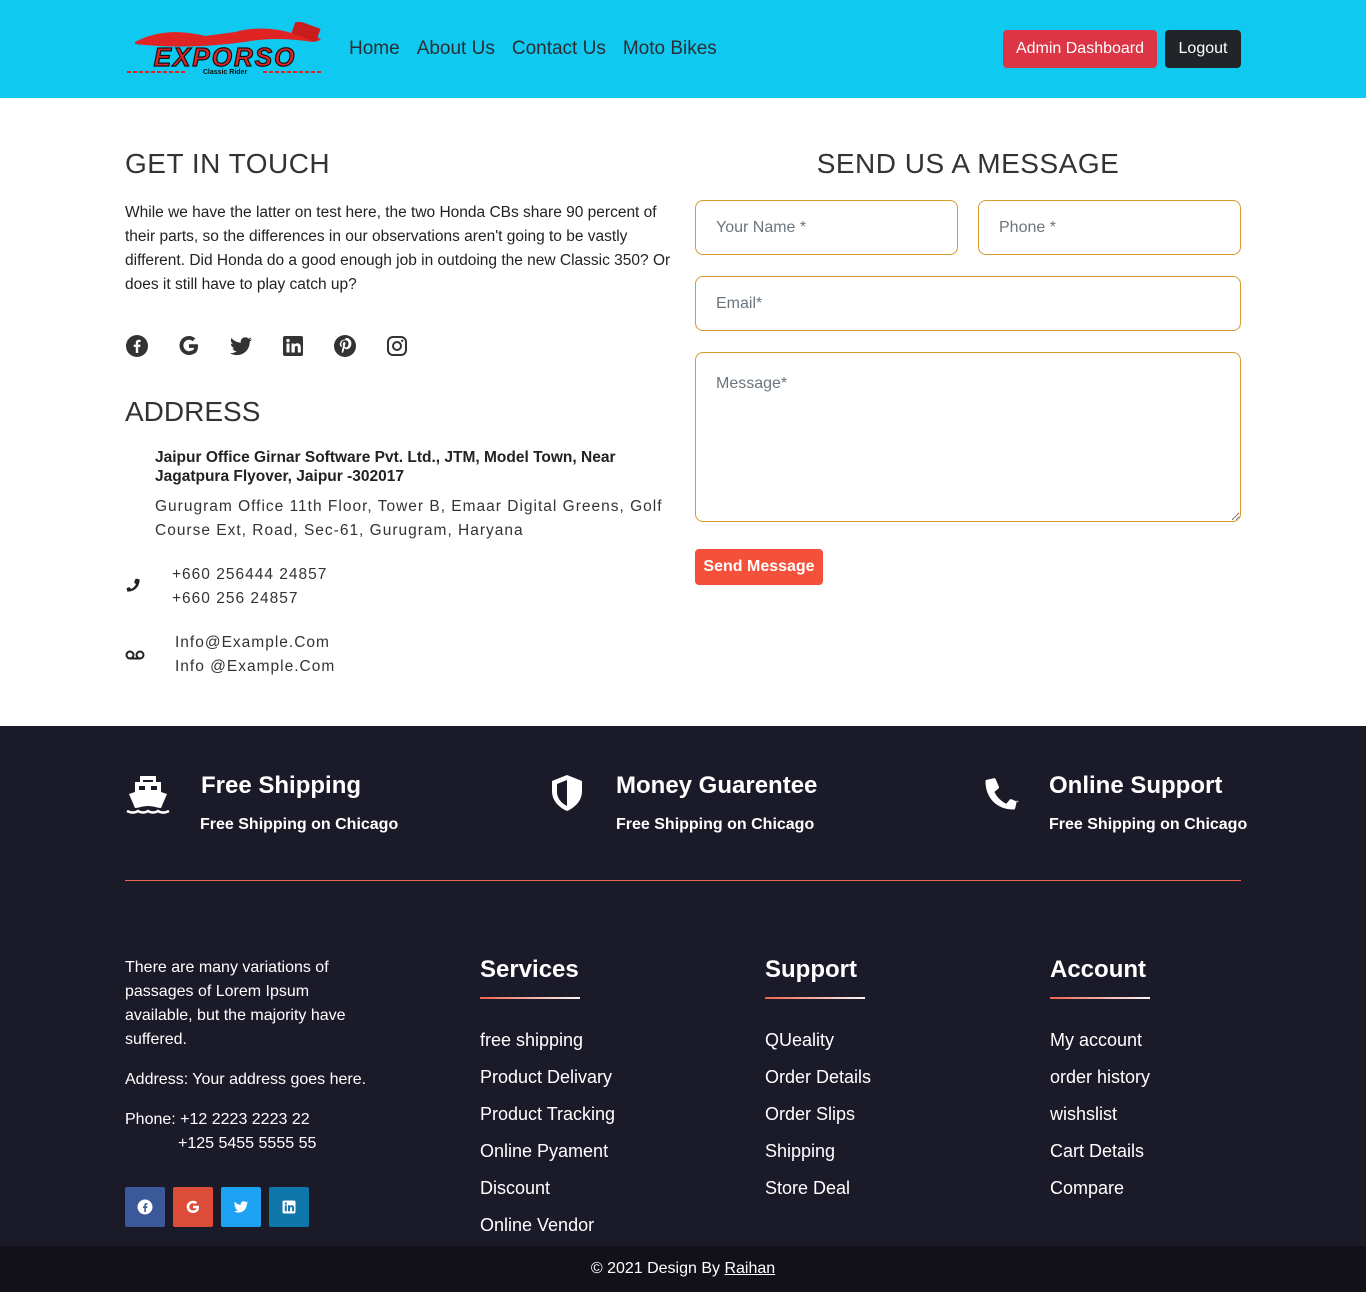  What do you see at coordinates (135, 654) in the screenshot?
I see `voicemail-icon` at bounding box center [135, 654].